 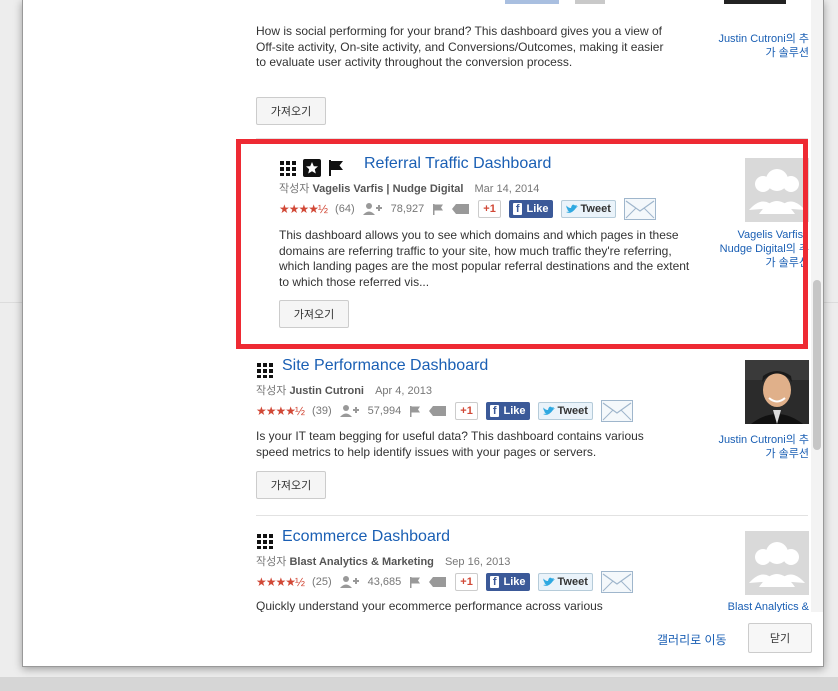 What do you see at coordinates (419, 684) in the screenshot?
I see `page-bottom-strip` at bounding box center [419, 684].